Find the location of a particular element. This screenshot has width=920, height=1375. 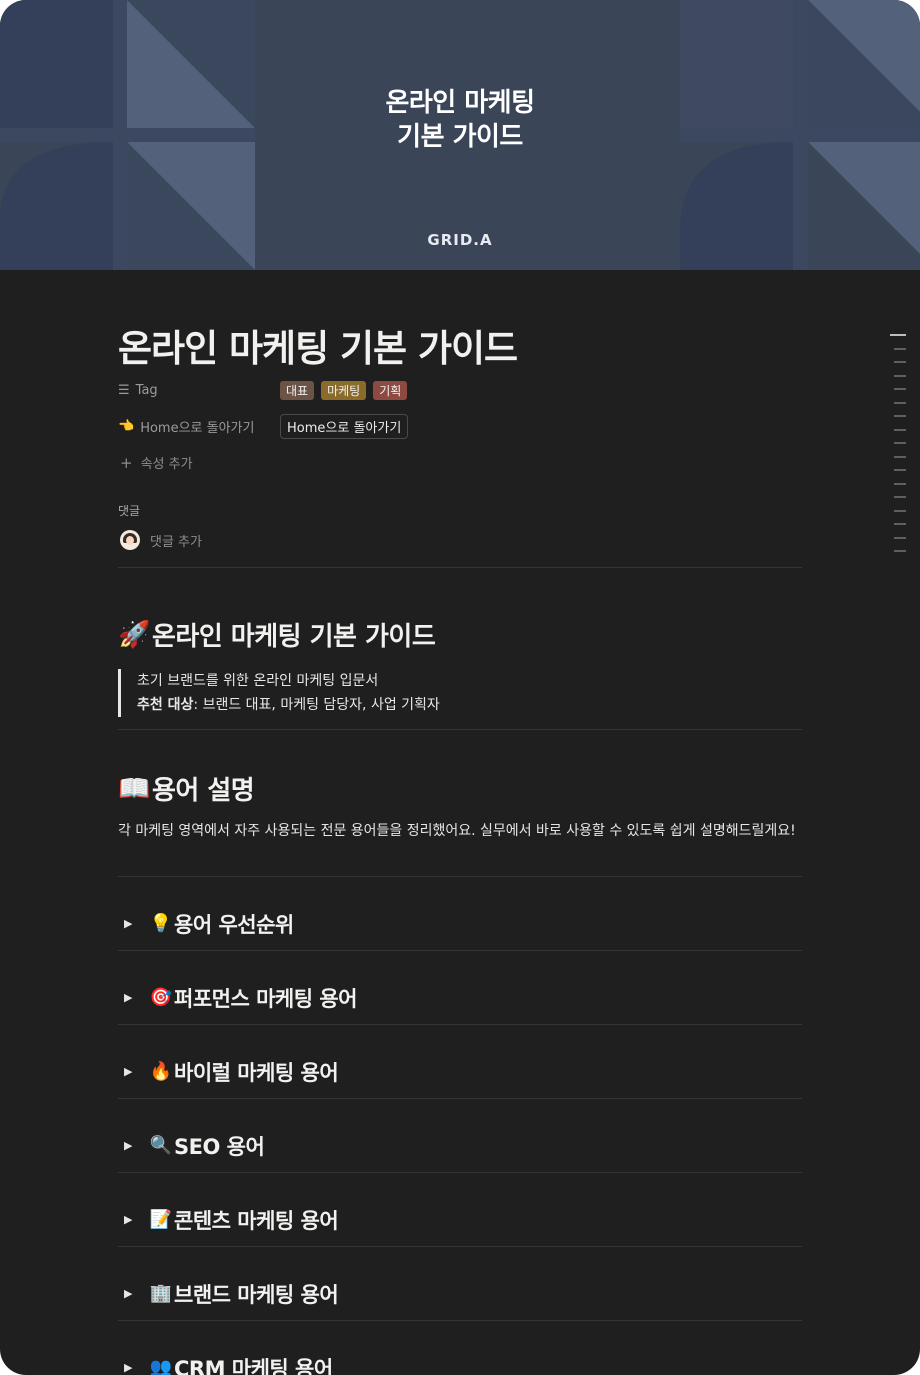

list-icon: ☰ is located at coordinates (124, 390).